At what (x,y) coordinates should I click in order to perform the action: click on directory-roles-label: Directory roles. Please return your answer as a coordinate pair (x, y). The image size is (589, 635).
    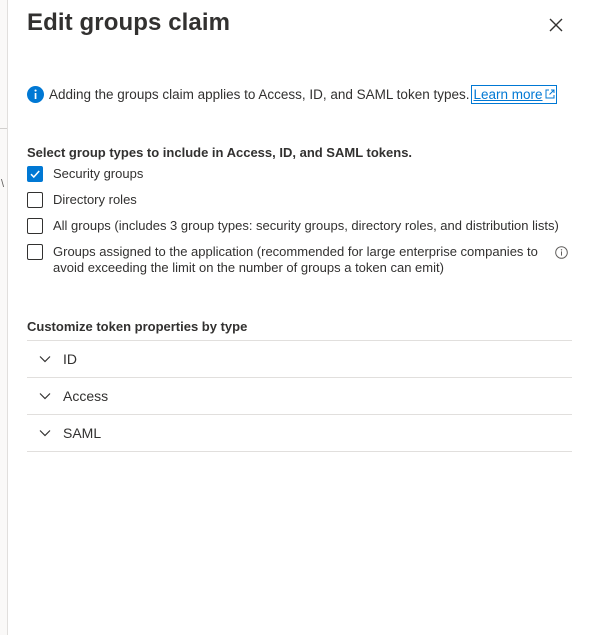
    Looking at the image, I should click on (95, 199).